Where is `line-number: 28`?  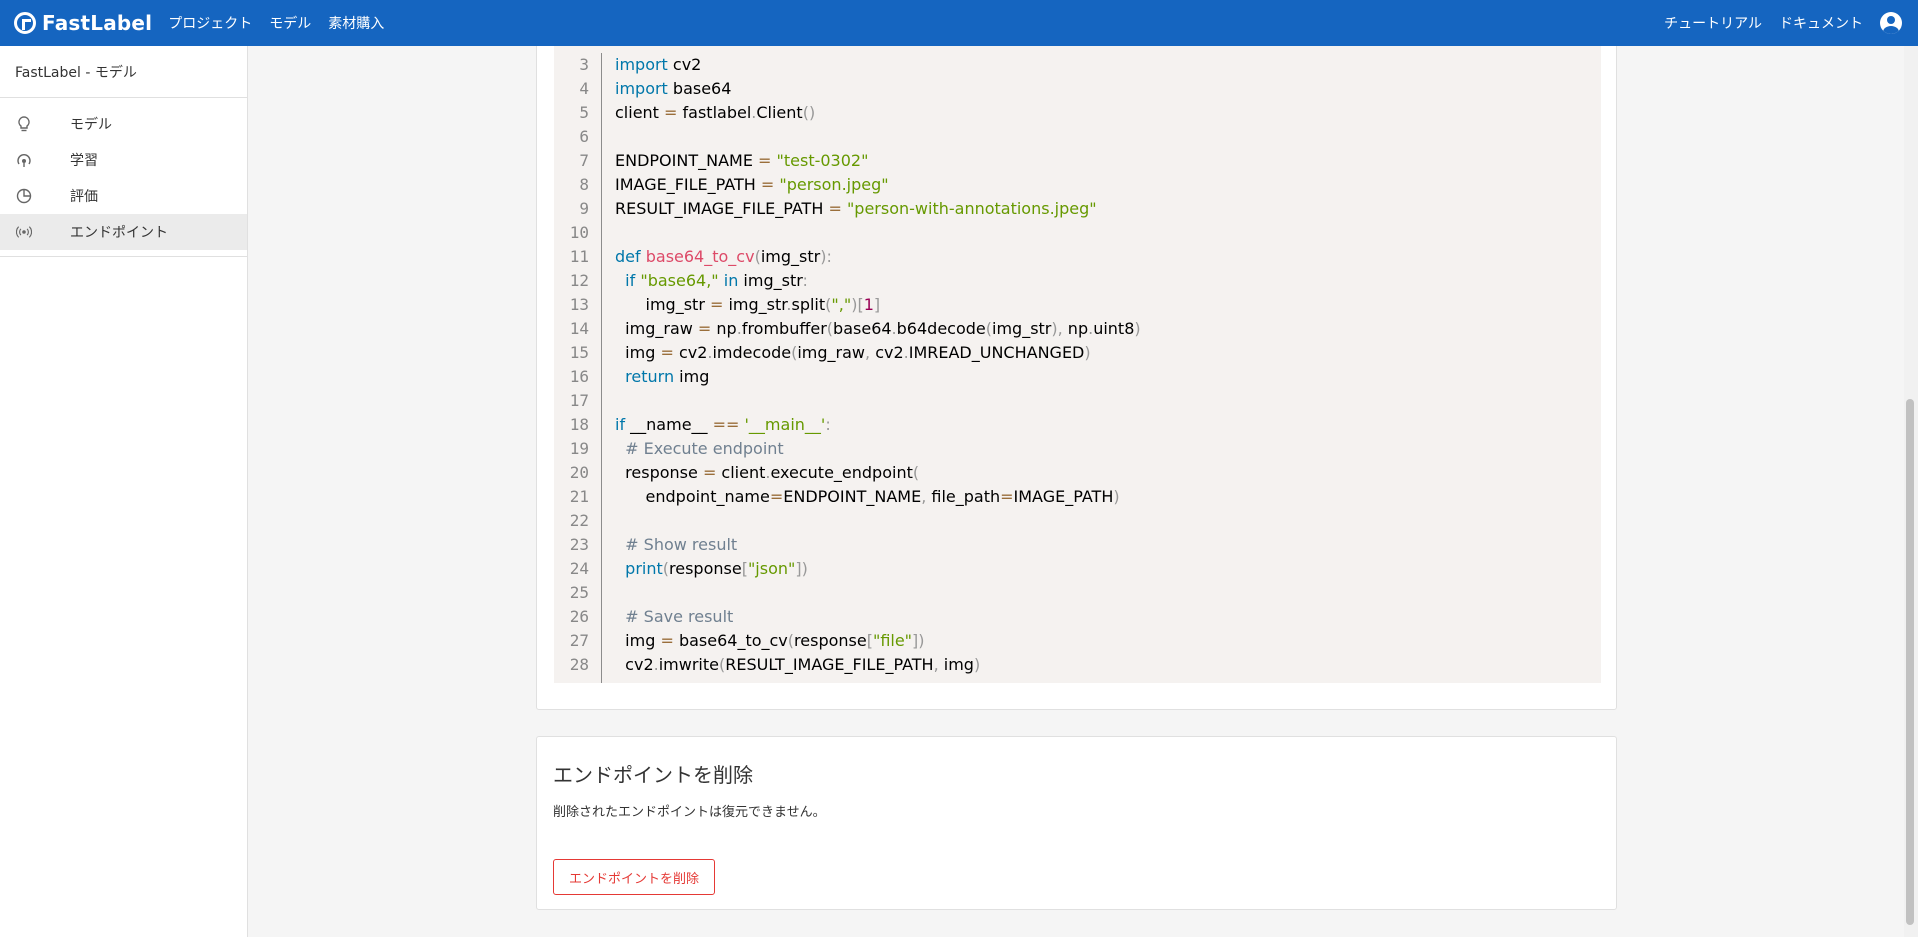 line-number: 28 is located at coordinates (579, 664).